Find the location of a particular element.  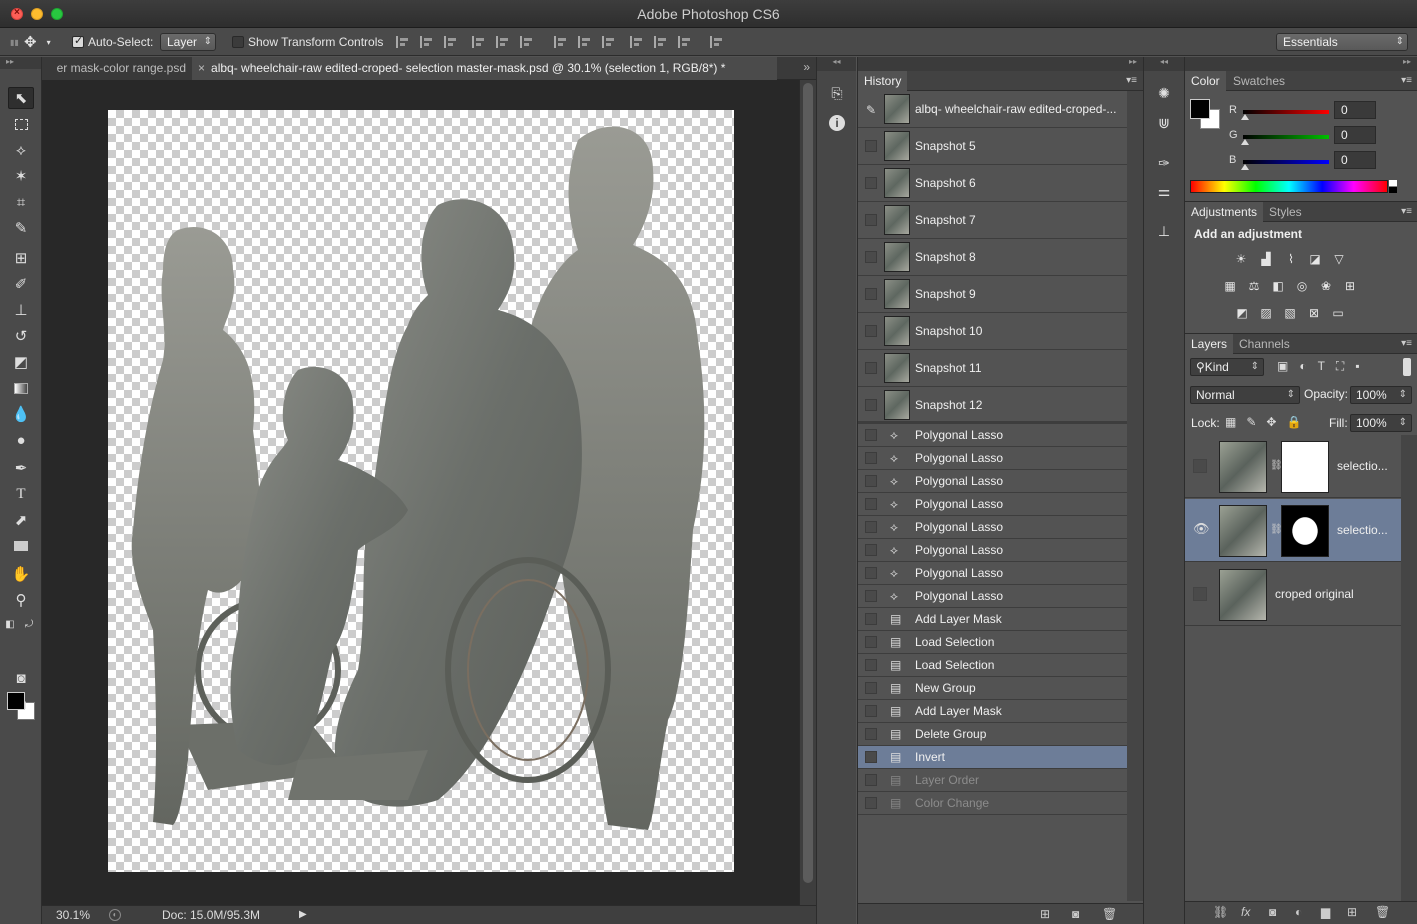

history-snapshot: Snapshot 7 is located at coordinates (992, 220).